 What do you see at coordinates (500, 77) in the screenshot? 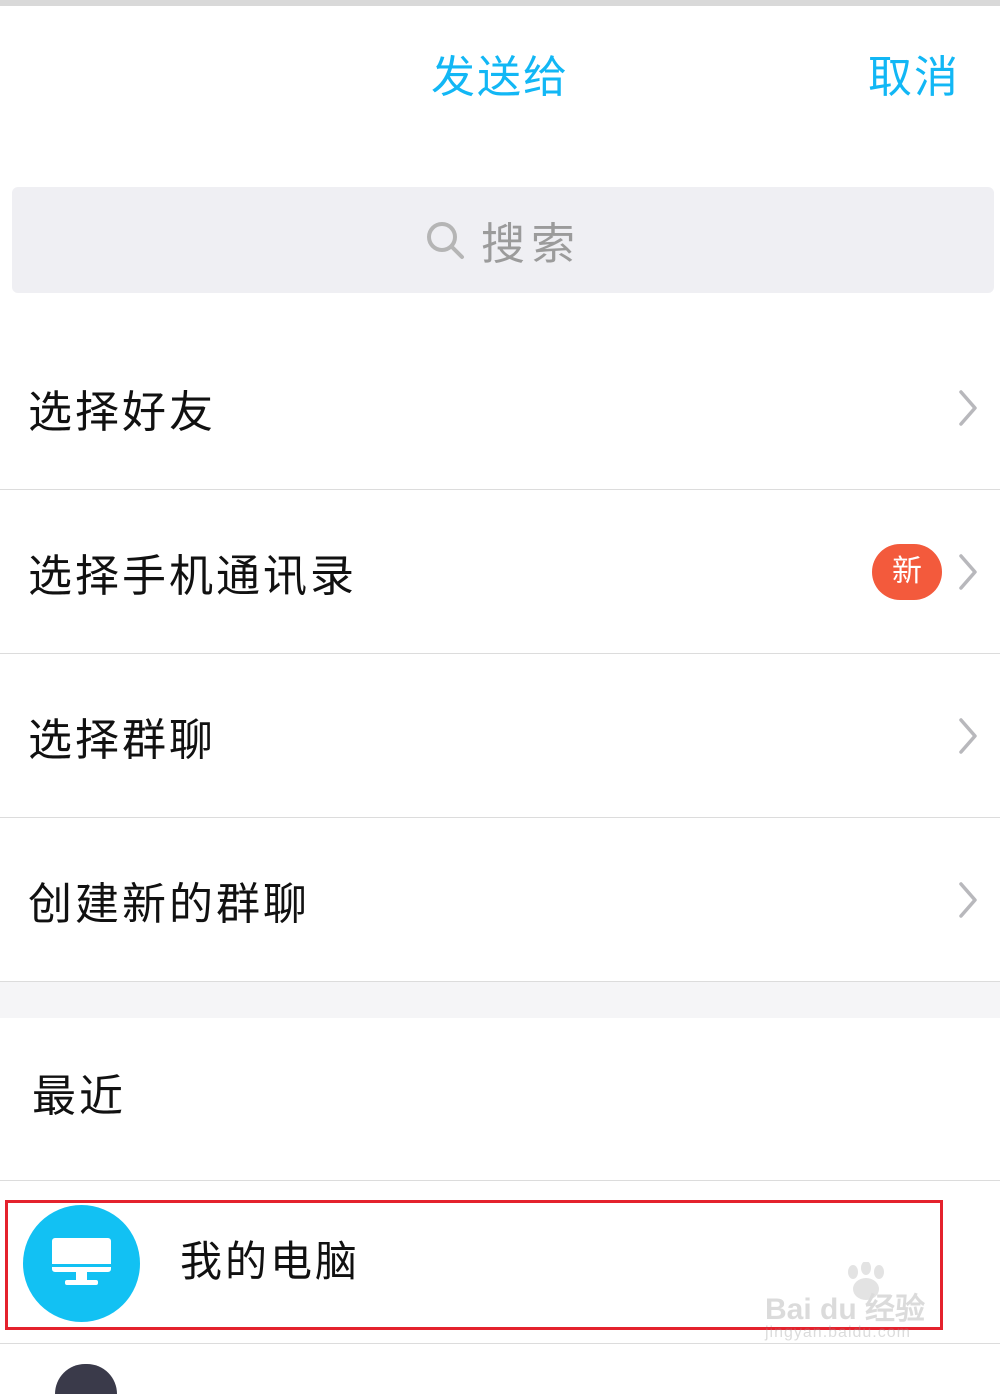
I see `page-title: 发送给` at bounding box center [500, 77].